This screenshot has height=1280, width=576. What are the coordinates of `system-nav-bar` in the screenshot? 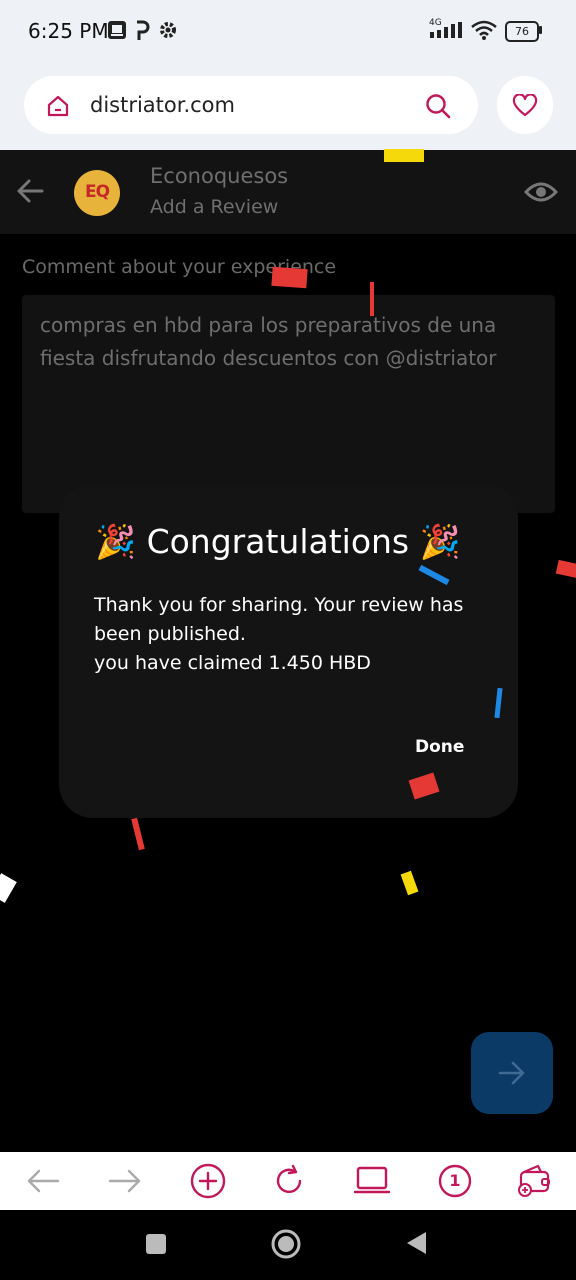 It's located at (288, 1245).